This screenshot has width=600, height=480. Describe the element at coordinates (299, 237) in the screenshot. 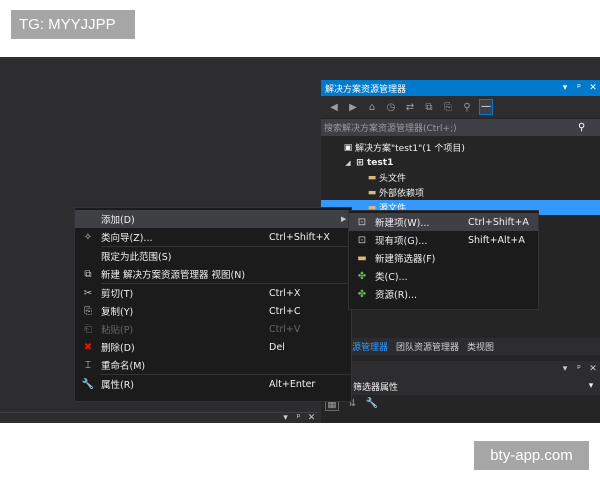

I see `menu-item-shortcut: Ctrl+Shift+X` at that location.